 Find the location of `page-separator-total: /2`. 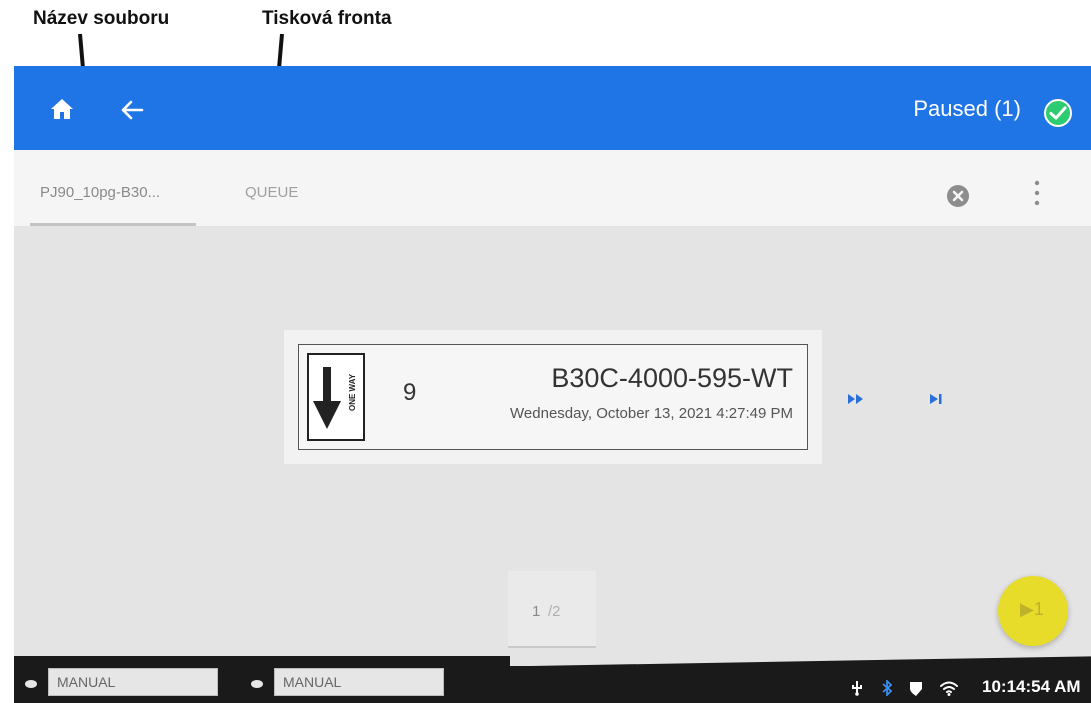

page-separator-total: /2 is located at coordinates (554, 611).